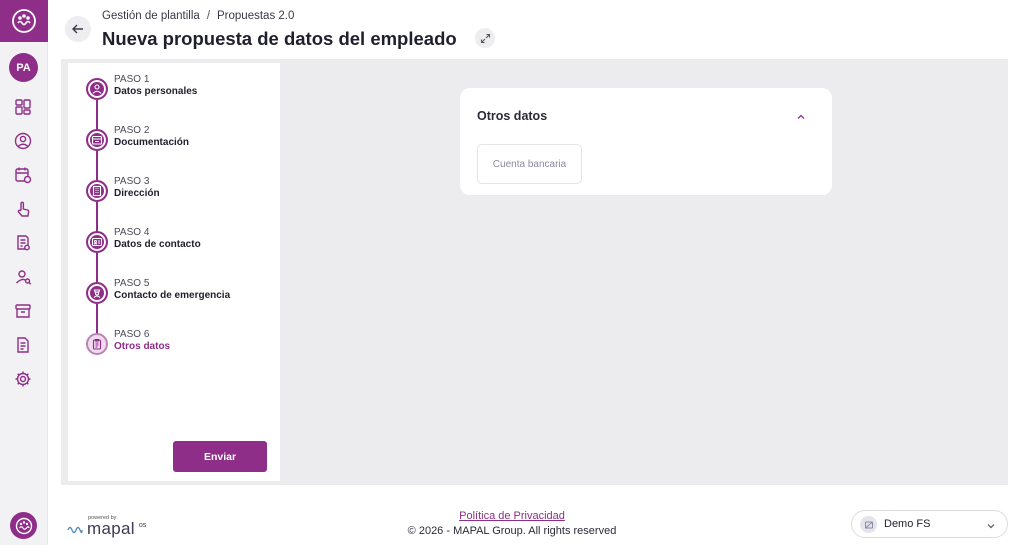 The height and width of the screenshot is (545, 1024). What do you see at coordinates (23, 209) in the screenshot?
I see `hand-pointer-icon` at bounding box center [23, 209].